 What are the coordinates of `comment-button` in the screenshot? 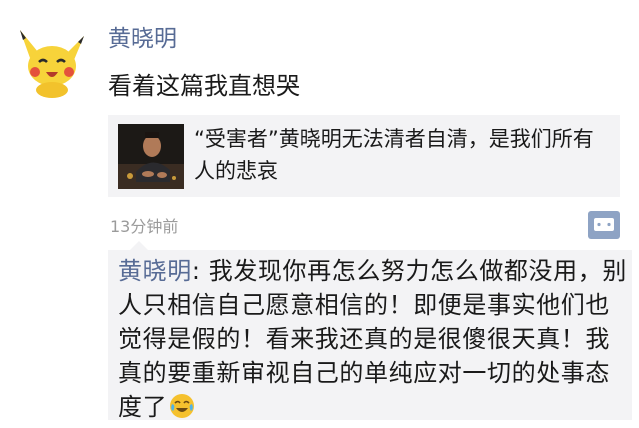 It's located at (604, 225).